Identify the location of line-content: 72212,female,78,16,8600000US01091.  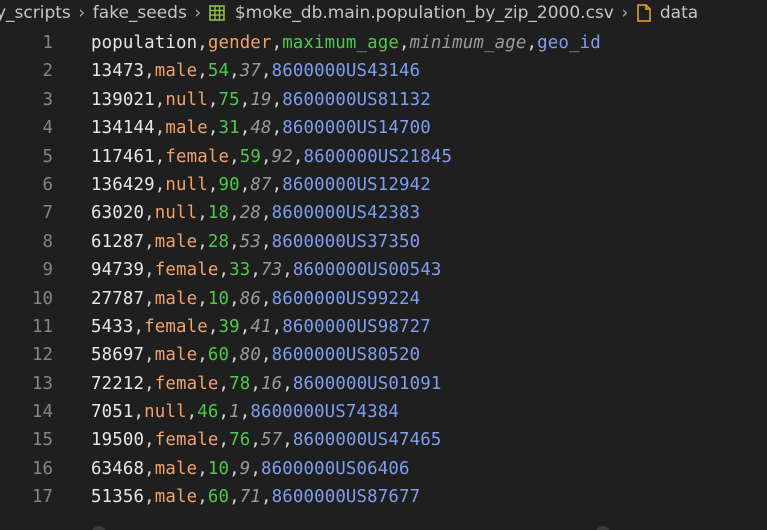
(266, 384).